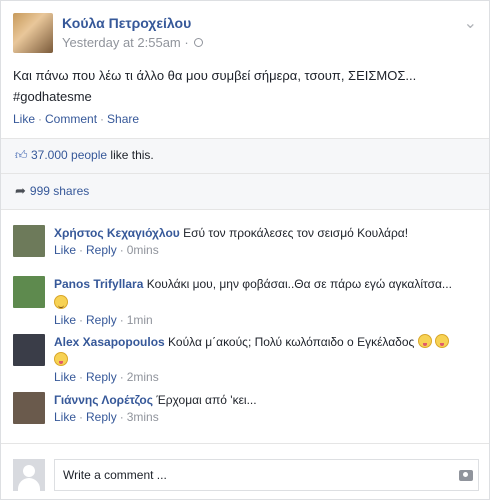  What do you see at coordinates (117, 233) in the screenshot?
I see `commenter-name: Χρήστος Κεχαγιόχλου` at bounding box center [117, 233].